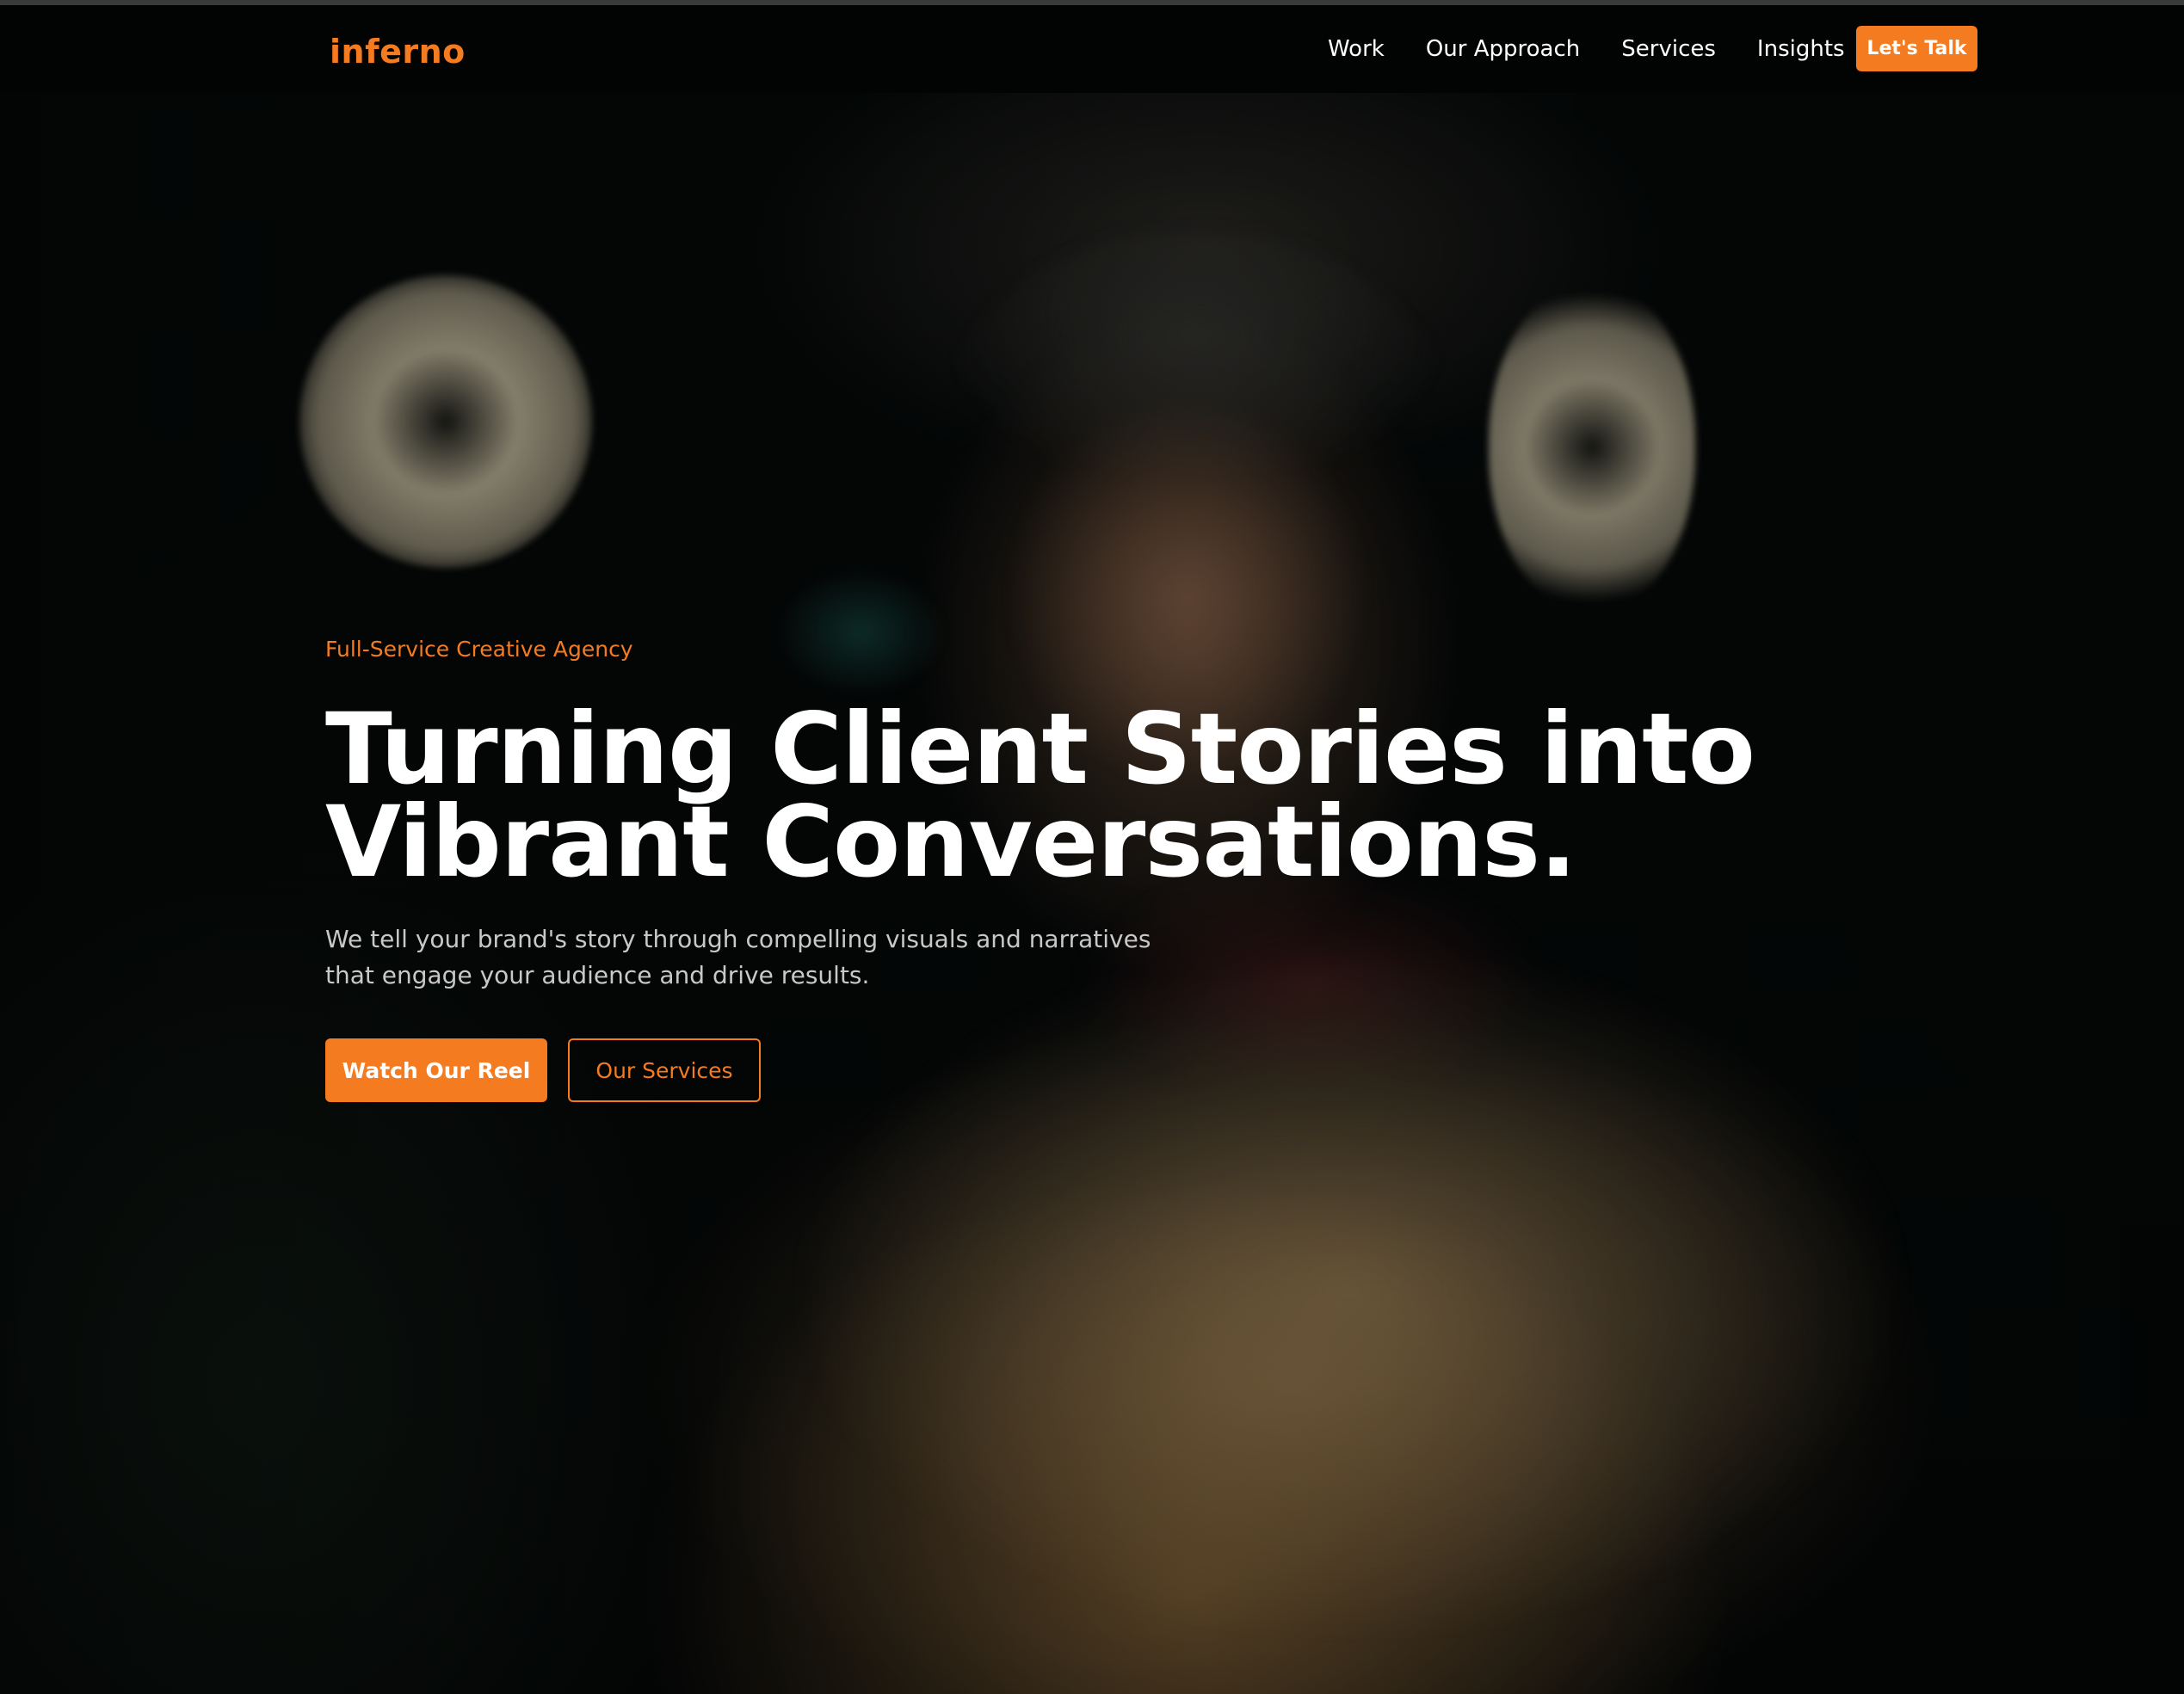 The image size is (2184, 1694). Describe the element at coordinates (436, 1070) in the screenshot. I see `watch-reel-button: Watch Our Reel` at that location.